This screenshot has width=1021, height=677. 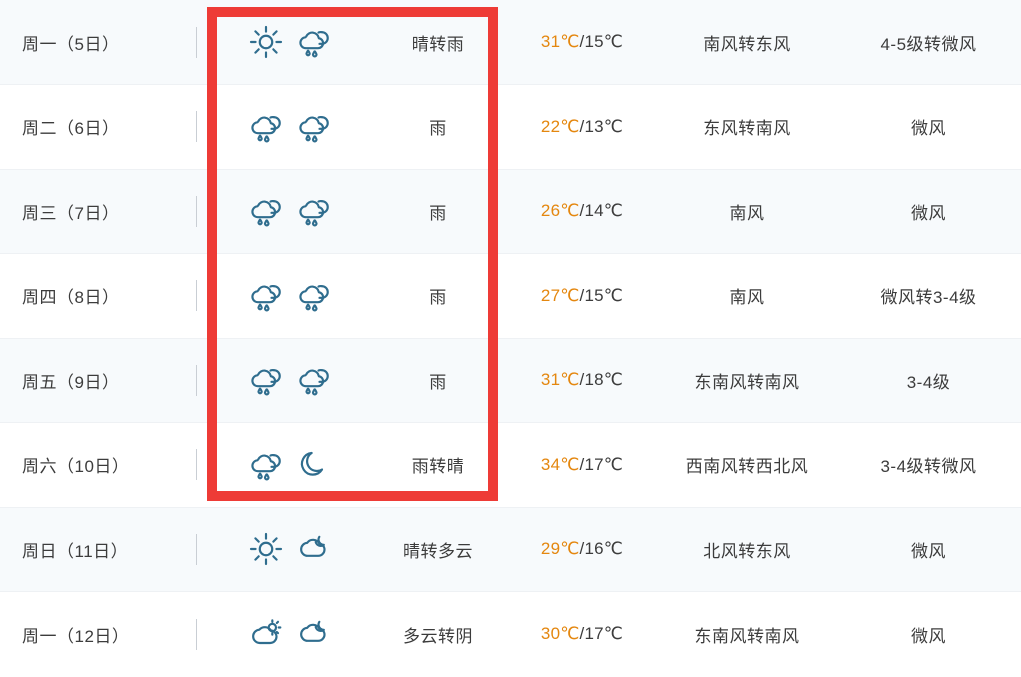 I want to click on temperature-cell: 34℃/17℃, so click(x=582, y=465).